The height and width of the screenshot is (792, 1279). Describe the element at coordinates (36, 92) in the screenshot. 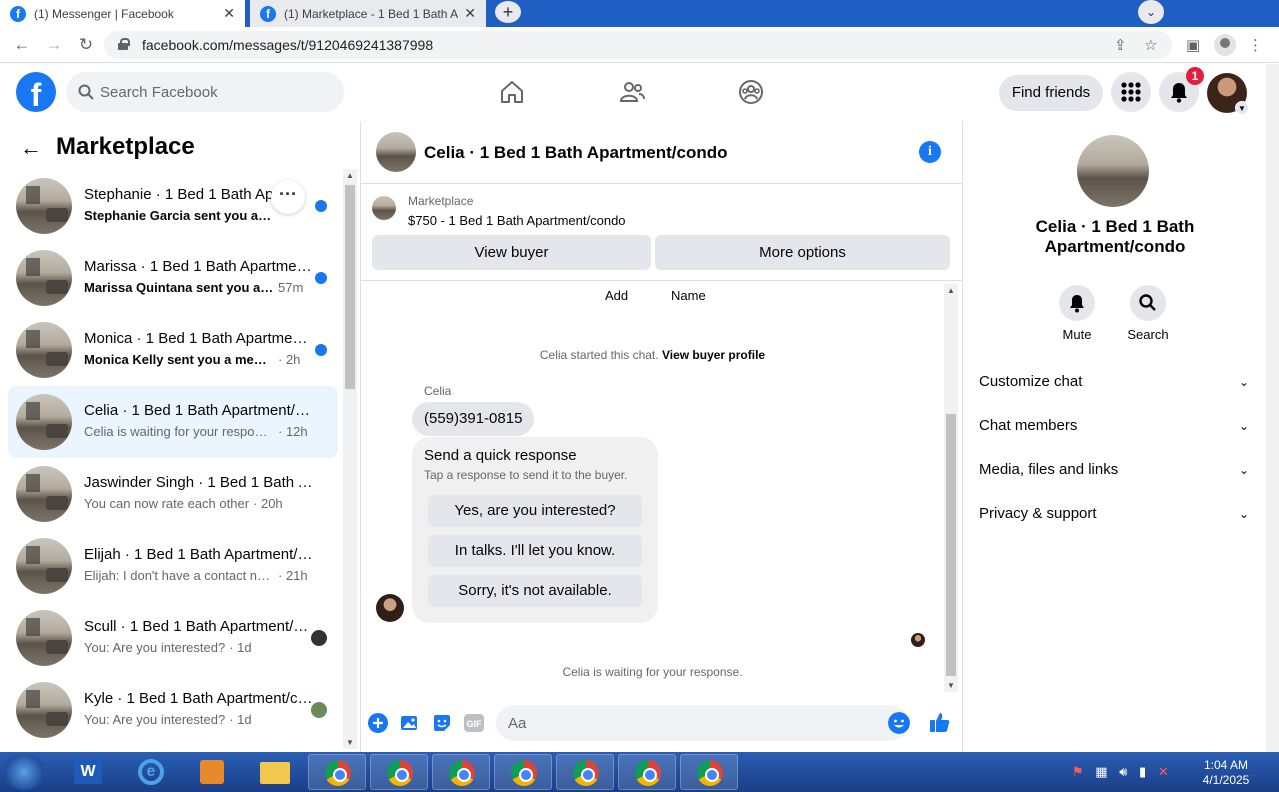

I see `facebook-logo-icon: f` at that location.